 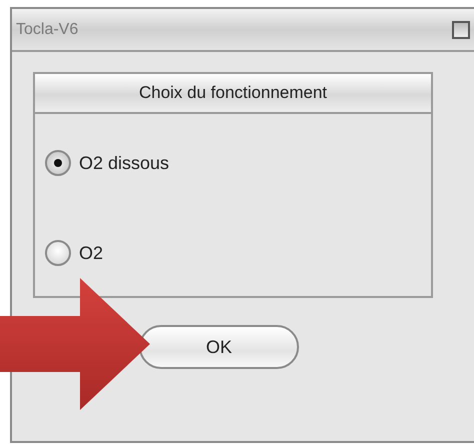 I want to click on maximize-button, so click(x=461, y=29).